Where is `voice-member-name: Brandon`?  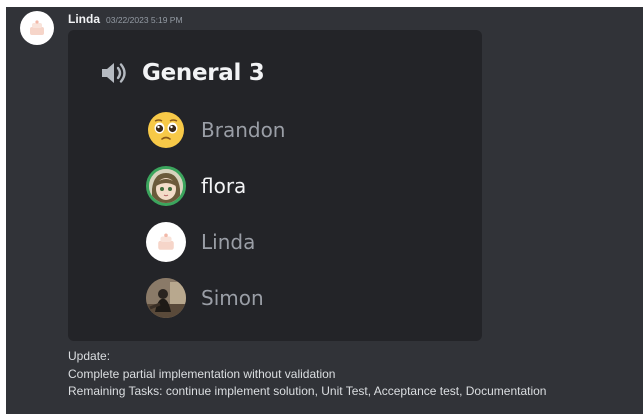
voice-member-name: Brandon is located at coordinates (243, 130).